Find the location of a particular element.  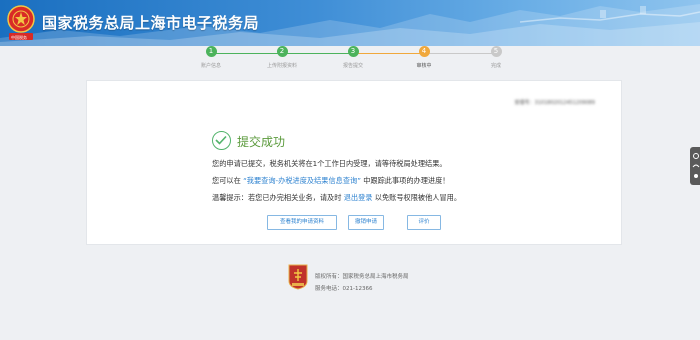

view-materials-button: 查看我的申请资料 is located at coordinates (302, 222).